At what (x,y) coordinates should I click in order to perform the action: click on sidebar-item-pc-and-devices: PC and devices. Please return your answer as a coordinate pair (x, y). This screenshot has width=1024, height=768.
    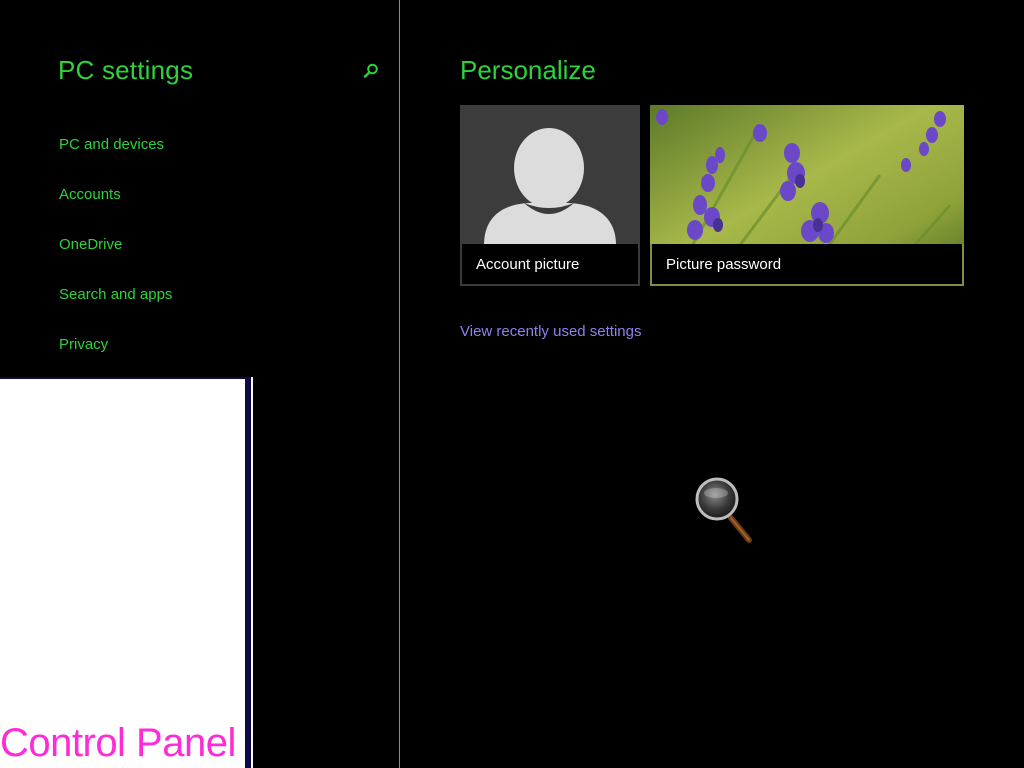
    Looking at the image, I should click on (111, 144).